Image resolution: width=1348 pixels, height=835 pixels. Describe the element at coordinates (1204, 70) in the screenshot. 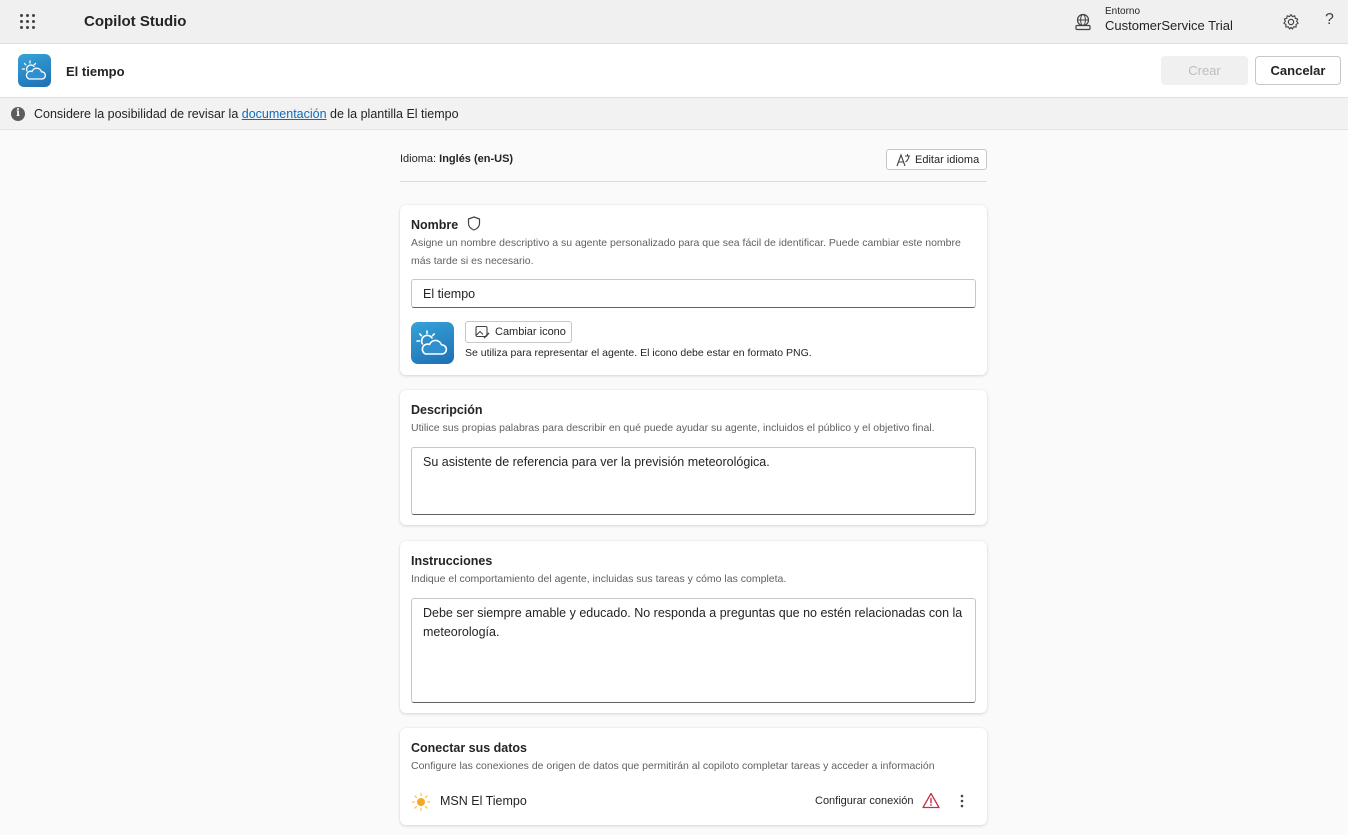

I see `create-button: Crear` at that location.